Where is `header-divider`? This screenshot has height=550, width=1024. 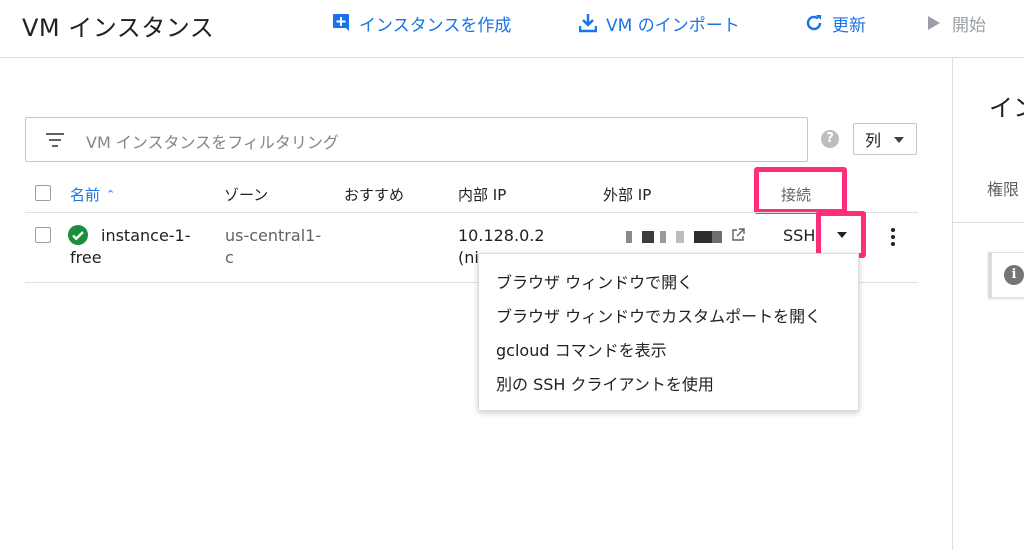
header-divider is located at coordinates (471, 212).